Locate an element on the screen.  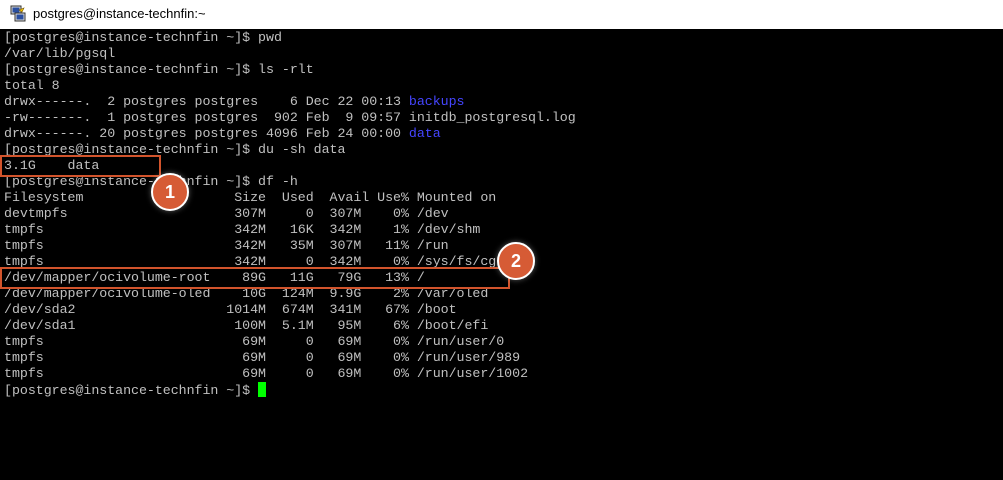
terminal-line: /var/lib/pgsql is located at coordinates (290, 54).